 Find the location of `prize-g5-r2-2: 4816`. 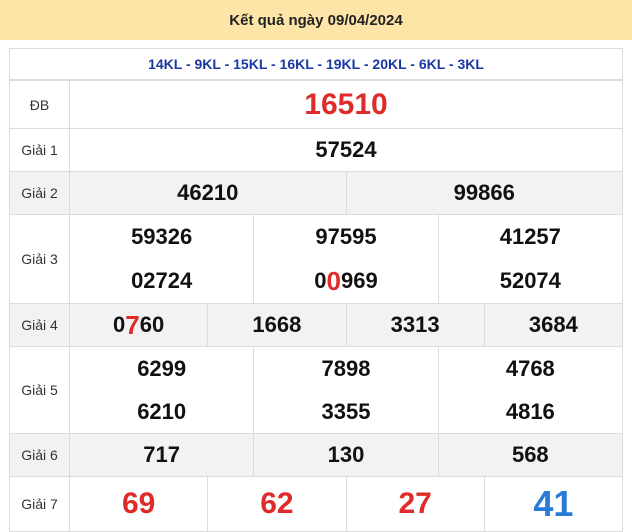

prize-g5-r2-2: 4816 is located at coordinates (530, 411).